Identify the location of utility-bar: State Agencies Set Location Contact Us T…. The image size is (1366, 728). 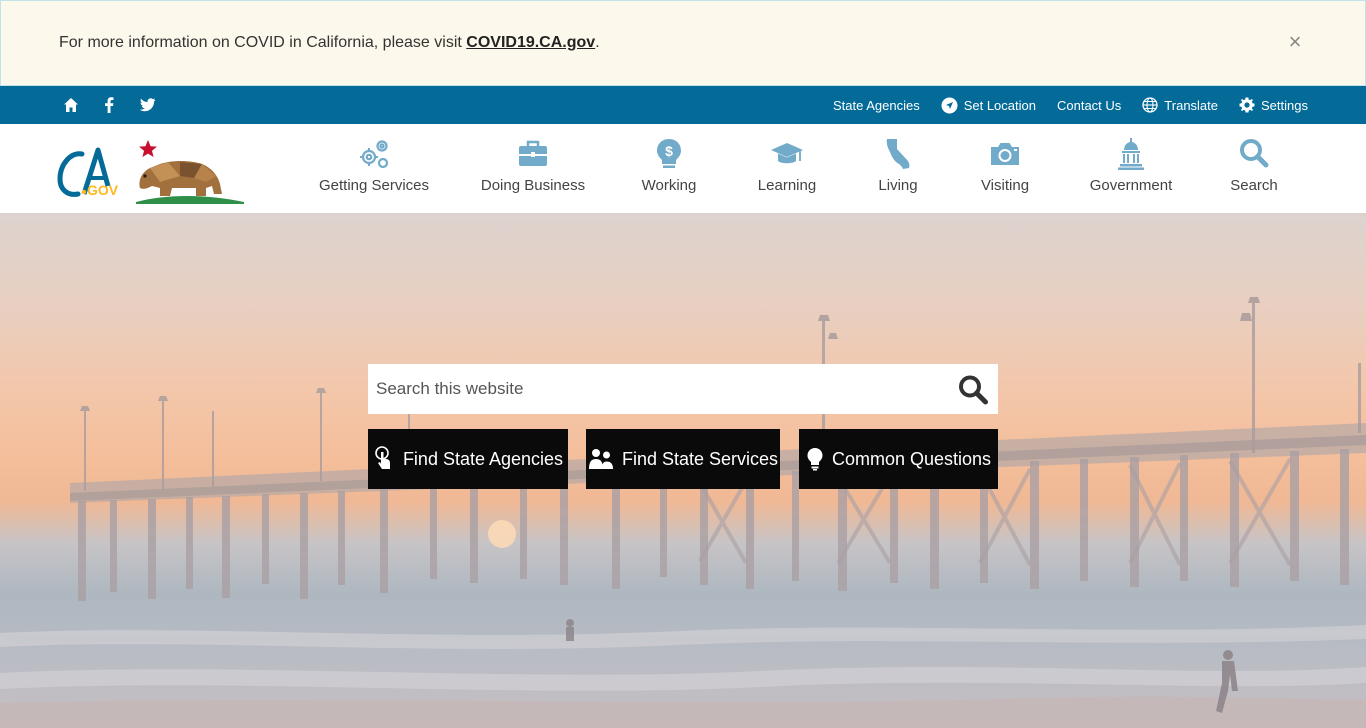
(683, 105).